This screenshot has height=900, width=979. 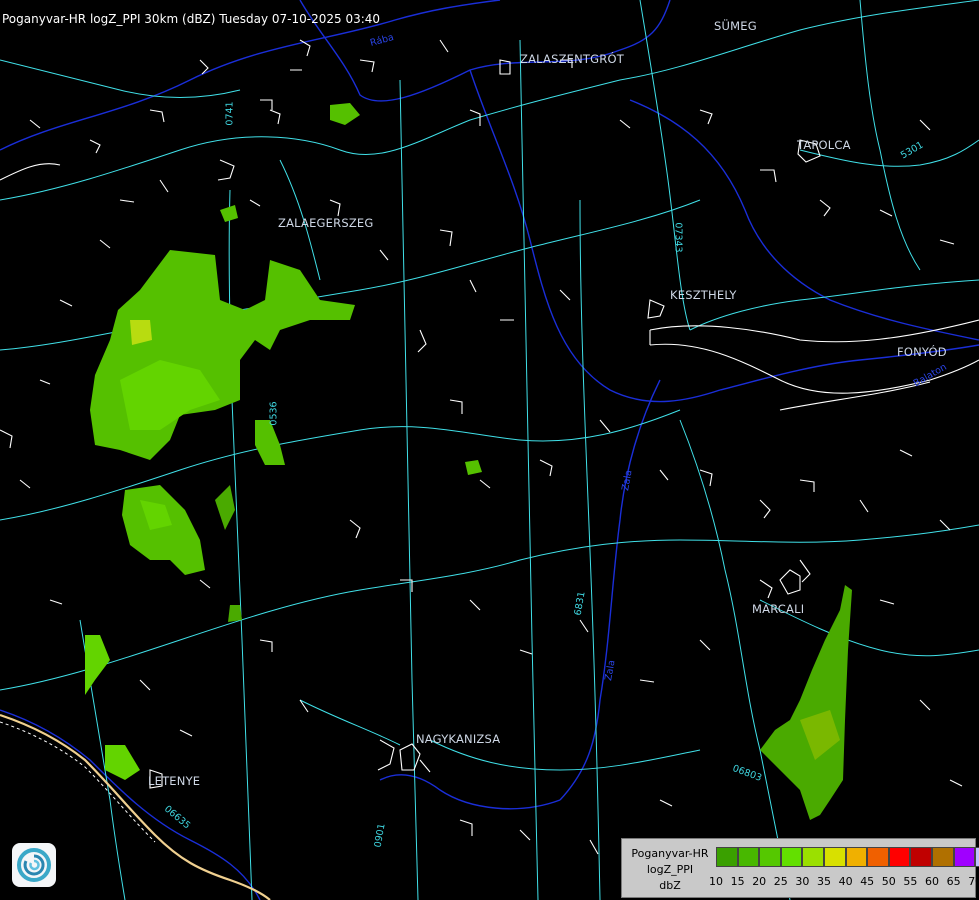 I want to click on legend-tick-label: 55, so click(x=910, y=881).